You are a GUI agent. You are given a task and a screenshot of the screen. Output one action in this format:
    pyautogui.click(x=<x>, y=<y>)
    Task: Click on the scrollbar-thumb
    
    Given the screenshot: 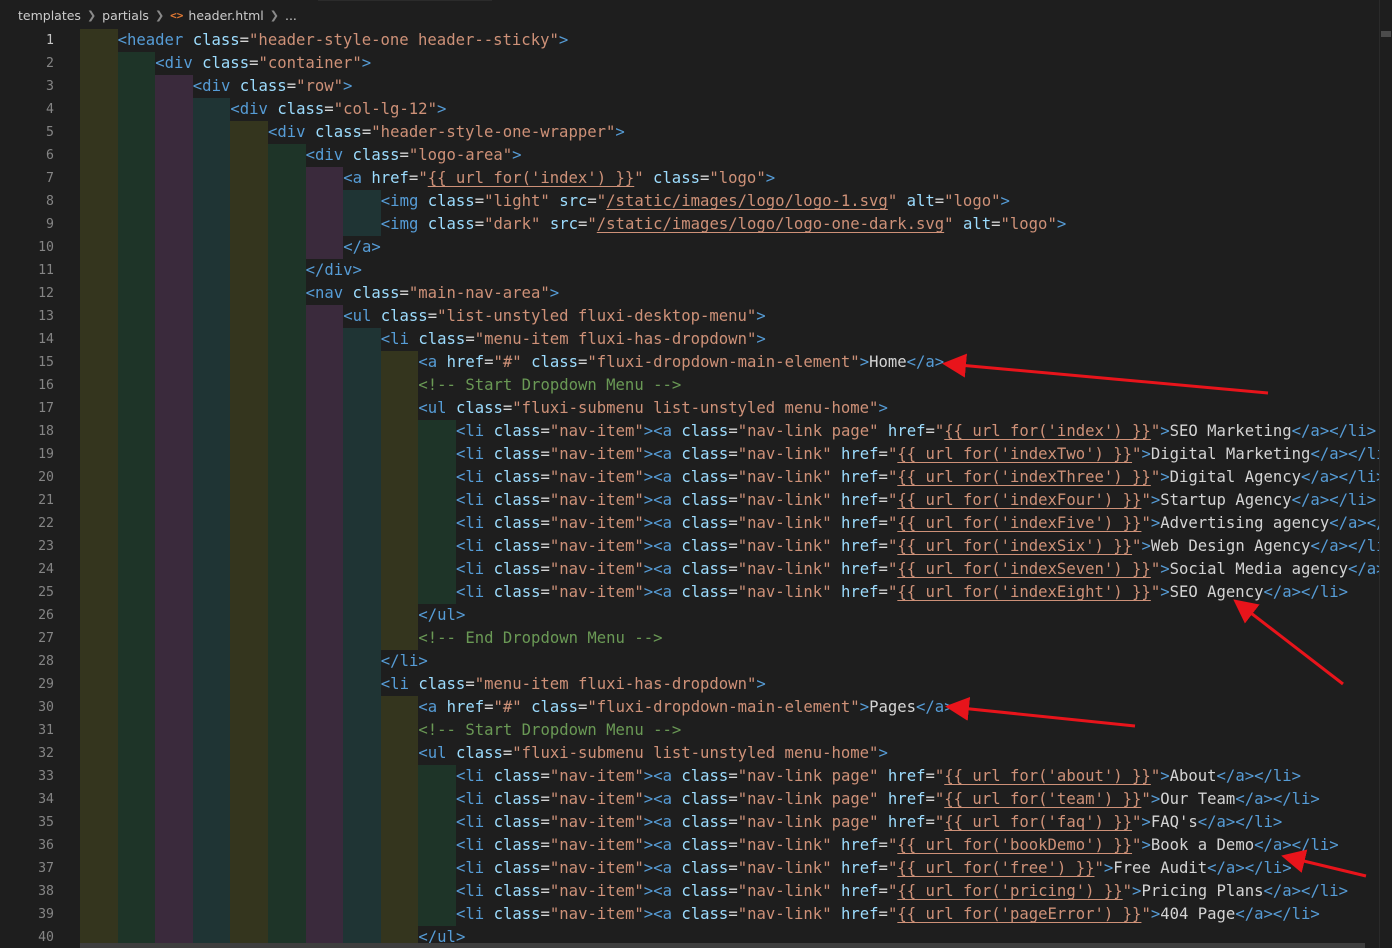 What is the action you would take?
    pyautogui.click(x=1386, y=34)
    